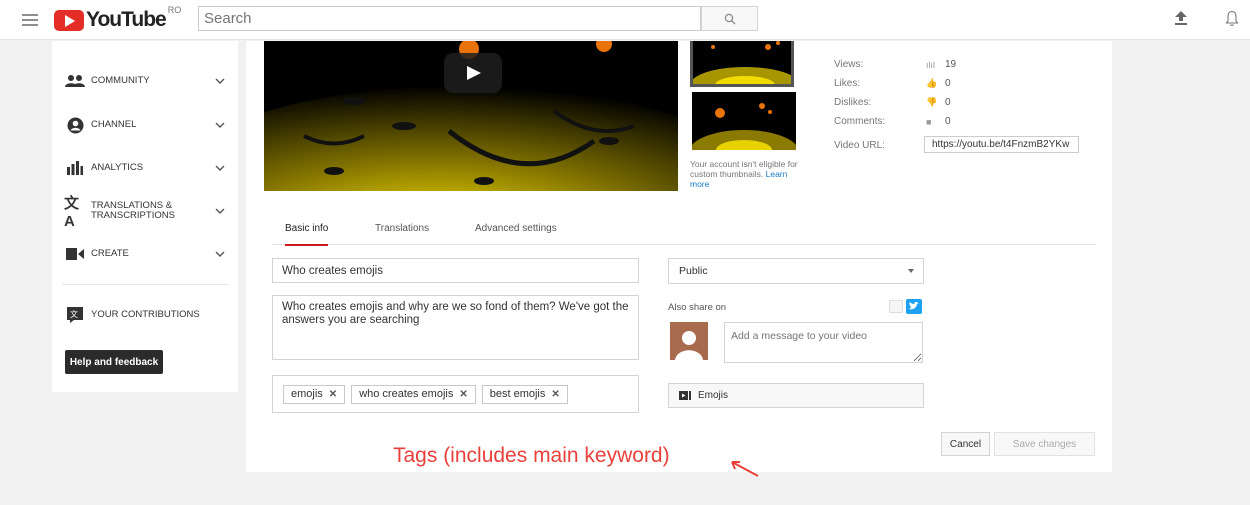 This screenshot has width=1250, height=505. I want to click on search-input, so click(449, 18).